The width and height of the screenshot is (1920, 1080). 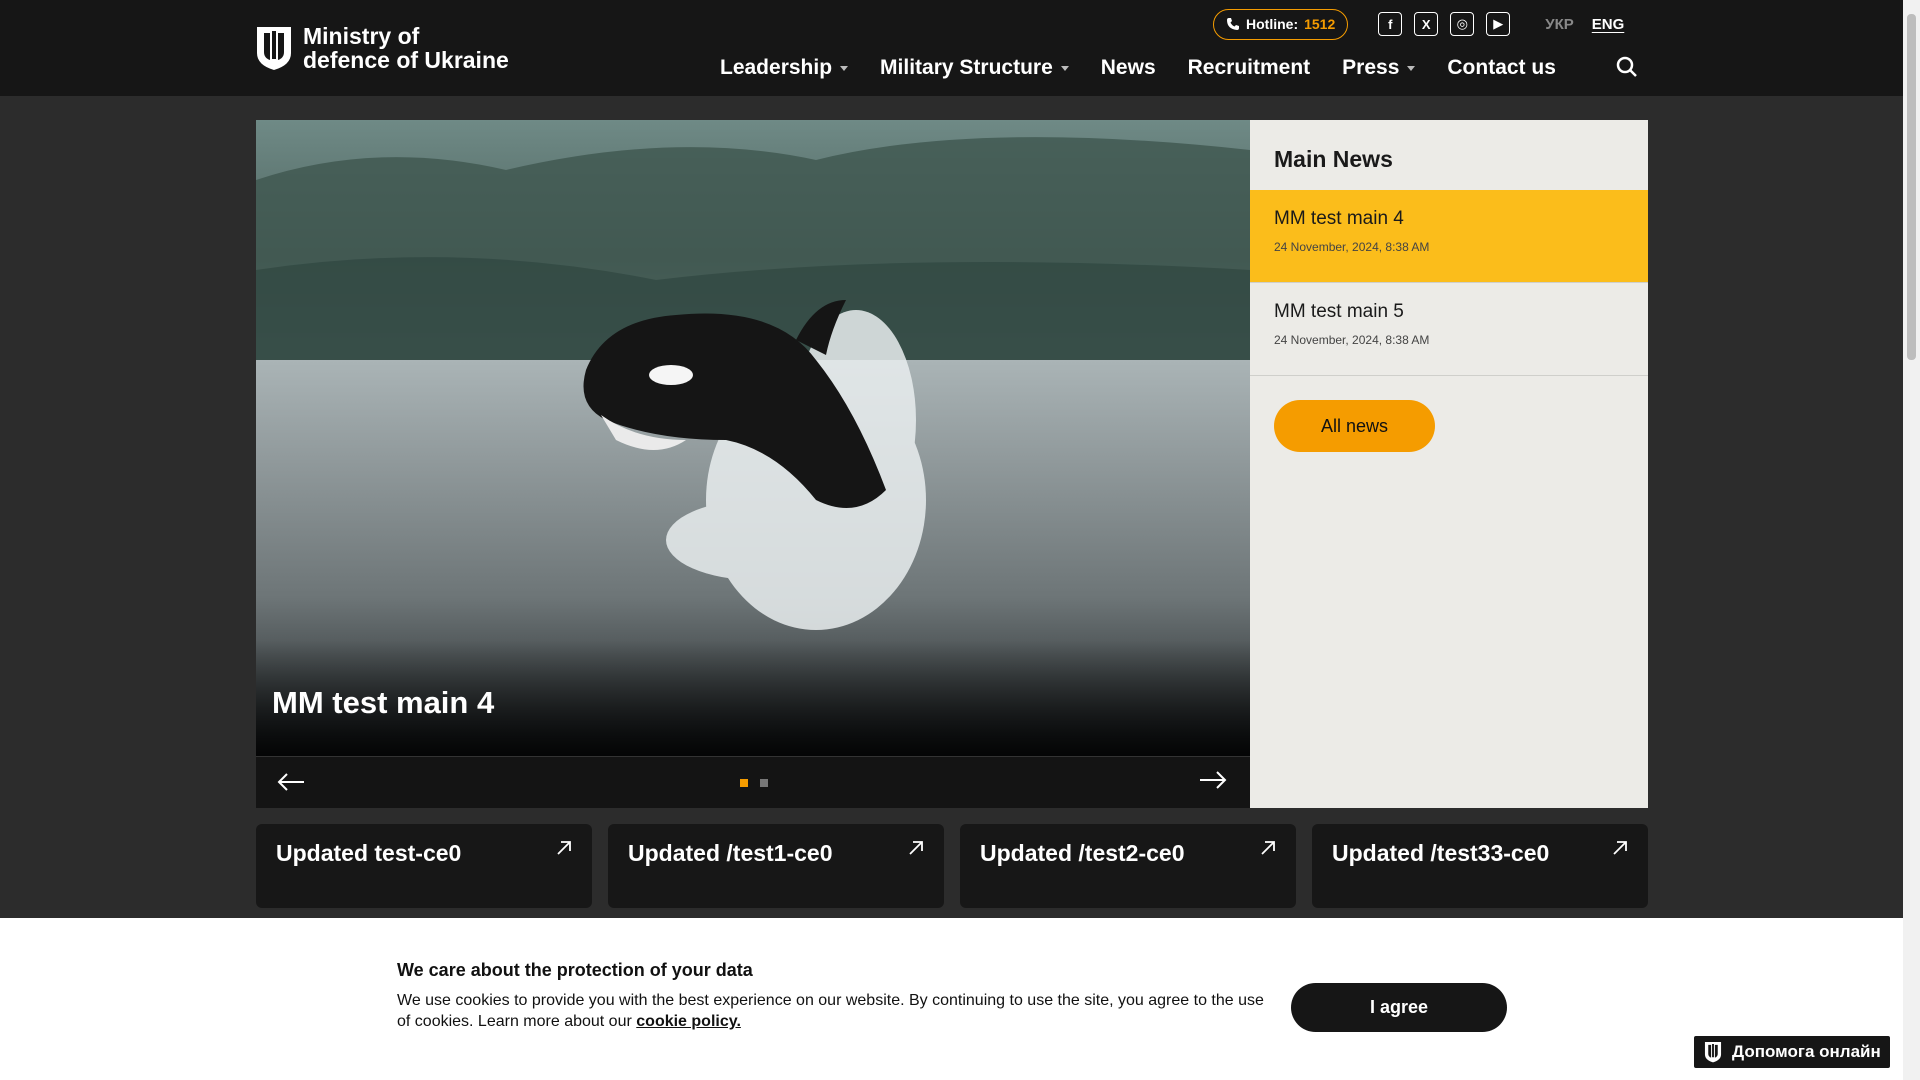 I want to click on news-item-title: MM test main 5, so click(x=1339, y=311).